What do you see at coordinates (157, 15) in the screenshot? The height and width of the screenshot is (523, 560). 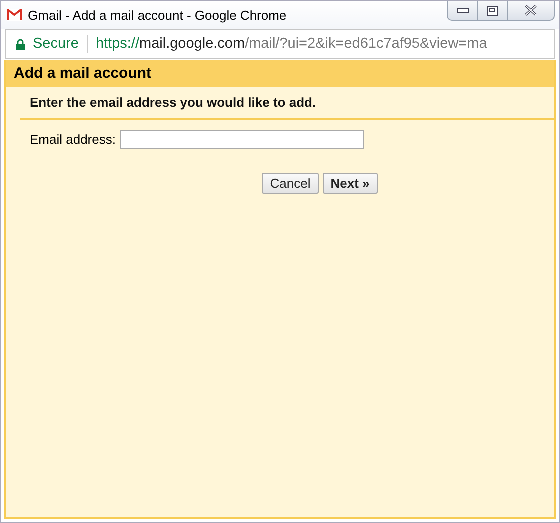 I see `window-title: Gmail - Add a mail account - Google Chrome` at bounding box center [157, 15].